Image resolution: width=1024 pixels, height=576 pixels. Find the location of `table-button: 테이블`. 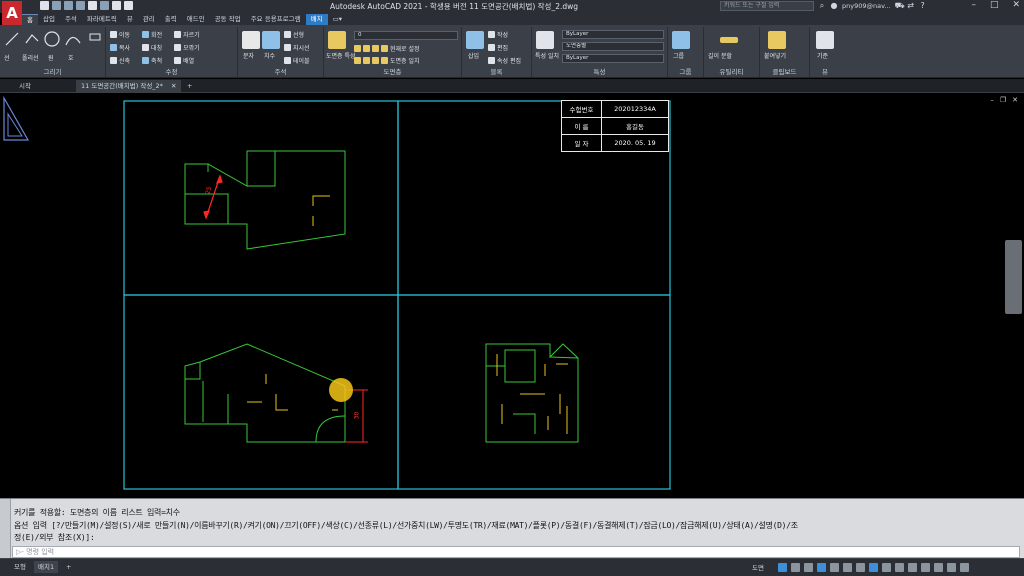

table-button: 테이블 is located at coordinates (297, 60).